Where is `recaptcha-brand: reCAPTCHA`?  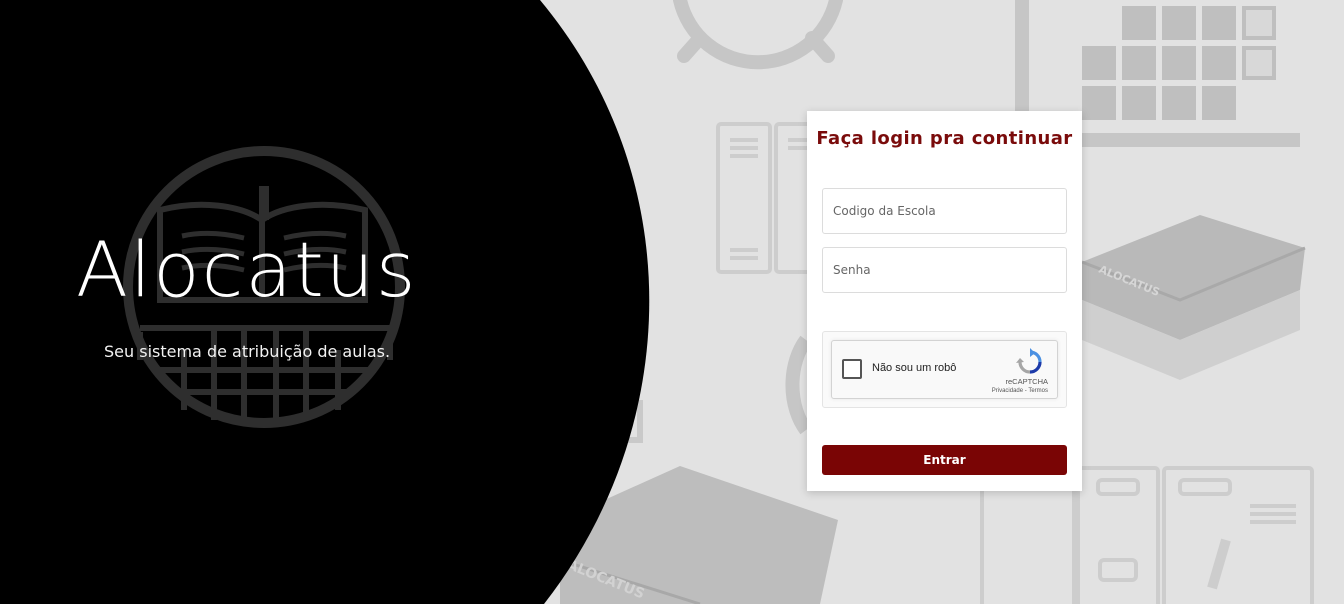
recaptcha-brand: reCAPTCHA is located at coordinates (1026, 381).